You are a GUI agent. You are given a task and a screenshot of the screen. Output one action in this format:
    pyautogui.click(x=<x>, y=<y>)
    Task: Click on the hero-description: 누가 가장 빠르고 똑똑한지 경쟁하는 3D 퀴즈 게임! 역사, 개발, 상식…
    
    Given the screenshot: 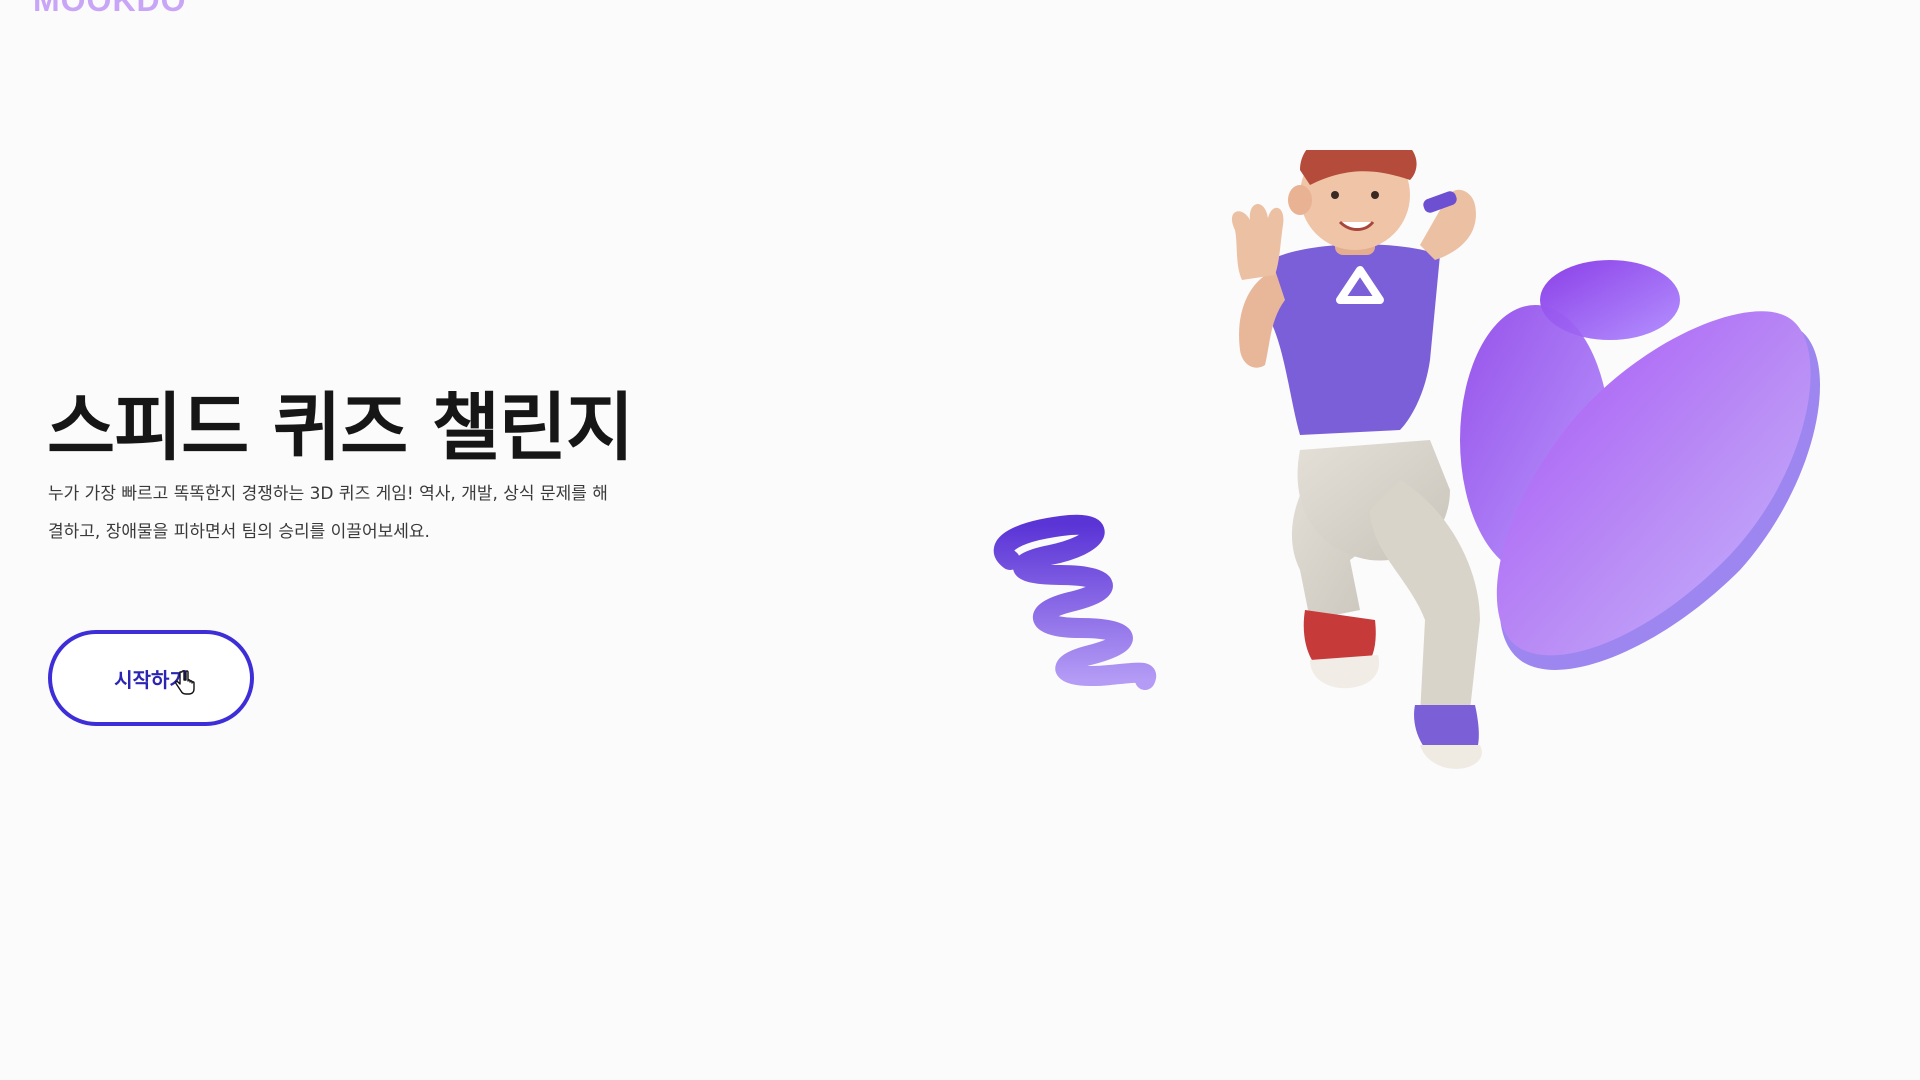 What is the action you would take?
    pyautogui.click(x=328, y=513)
    